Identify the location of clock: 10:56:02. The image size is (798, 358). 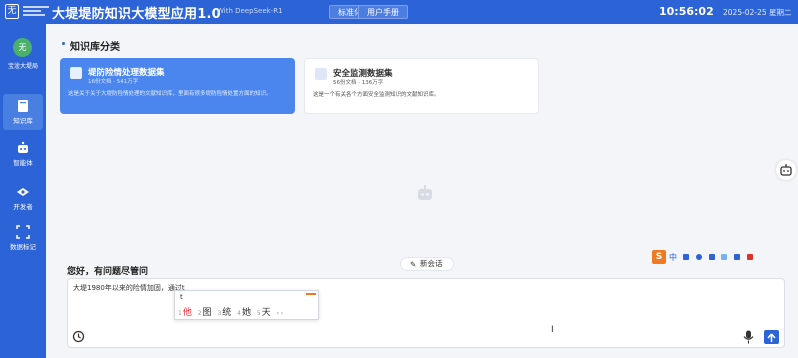
(686, 11).